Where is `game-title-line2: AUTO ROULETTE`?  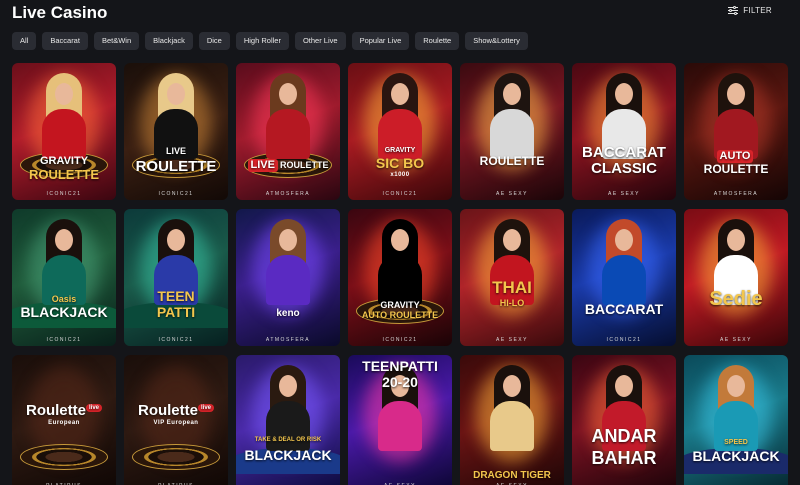
game-title-line2: AUTO ROULETTE is located at coordinates (400, 315).